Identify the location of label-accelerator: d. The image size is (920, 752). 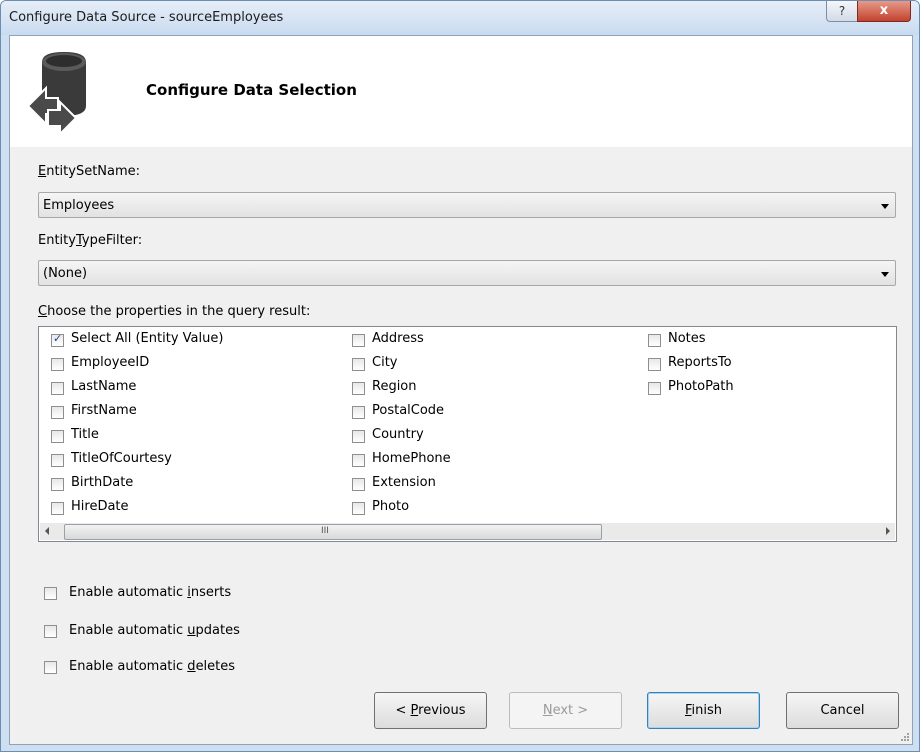
(191, 666).